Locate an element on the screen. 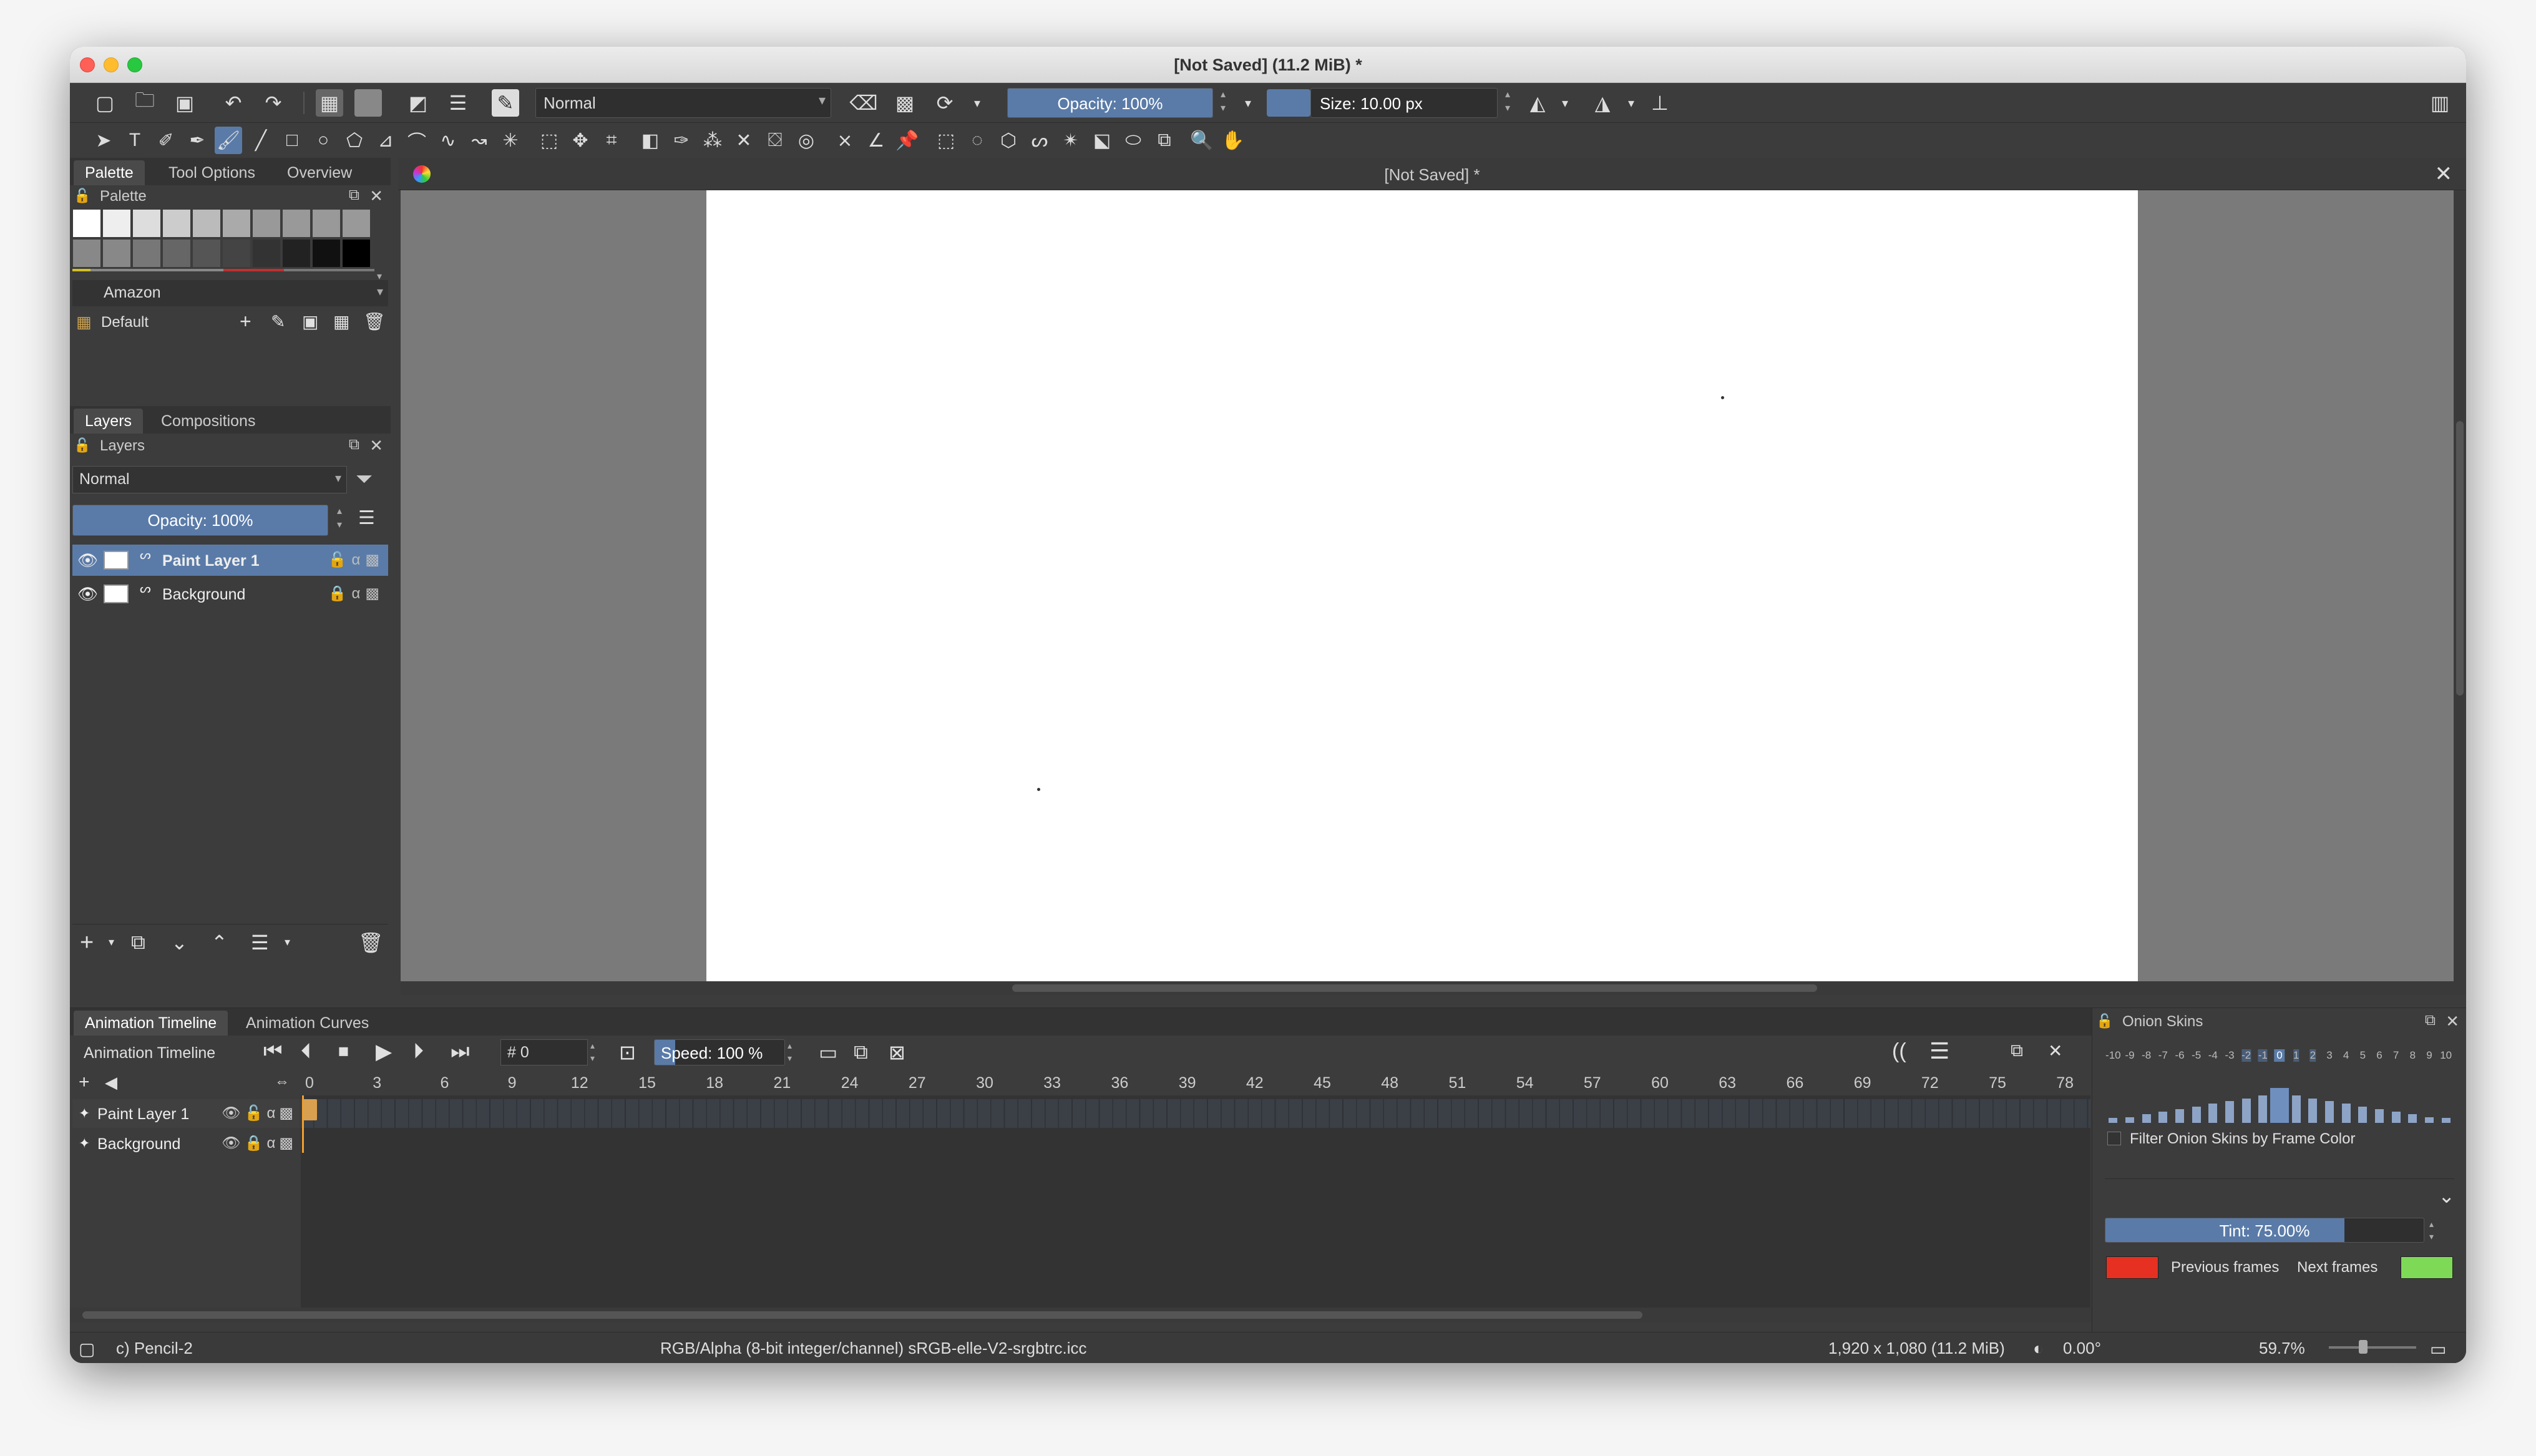 This screenshot has width=2536, height=1456. save-icon: ▣ is located at coordinates (185, 103).